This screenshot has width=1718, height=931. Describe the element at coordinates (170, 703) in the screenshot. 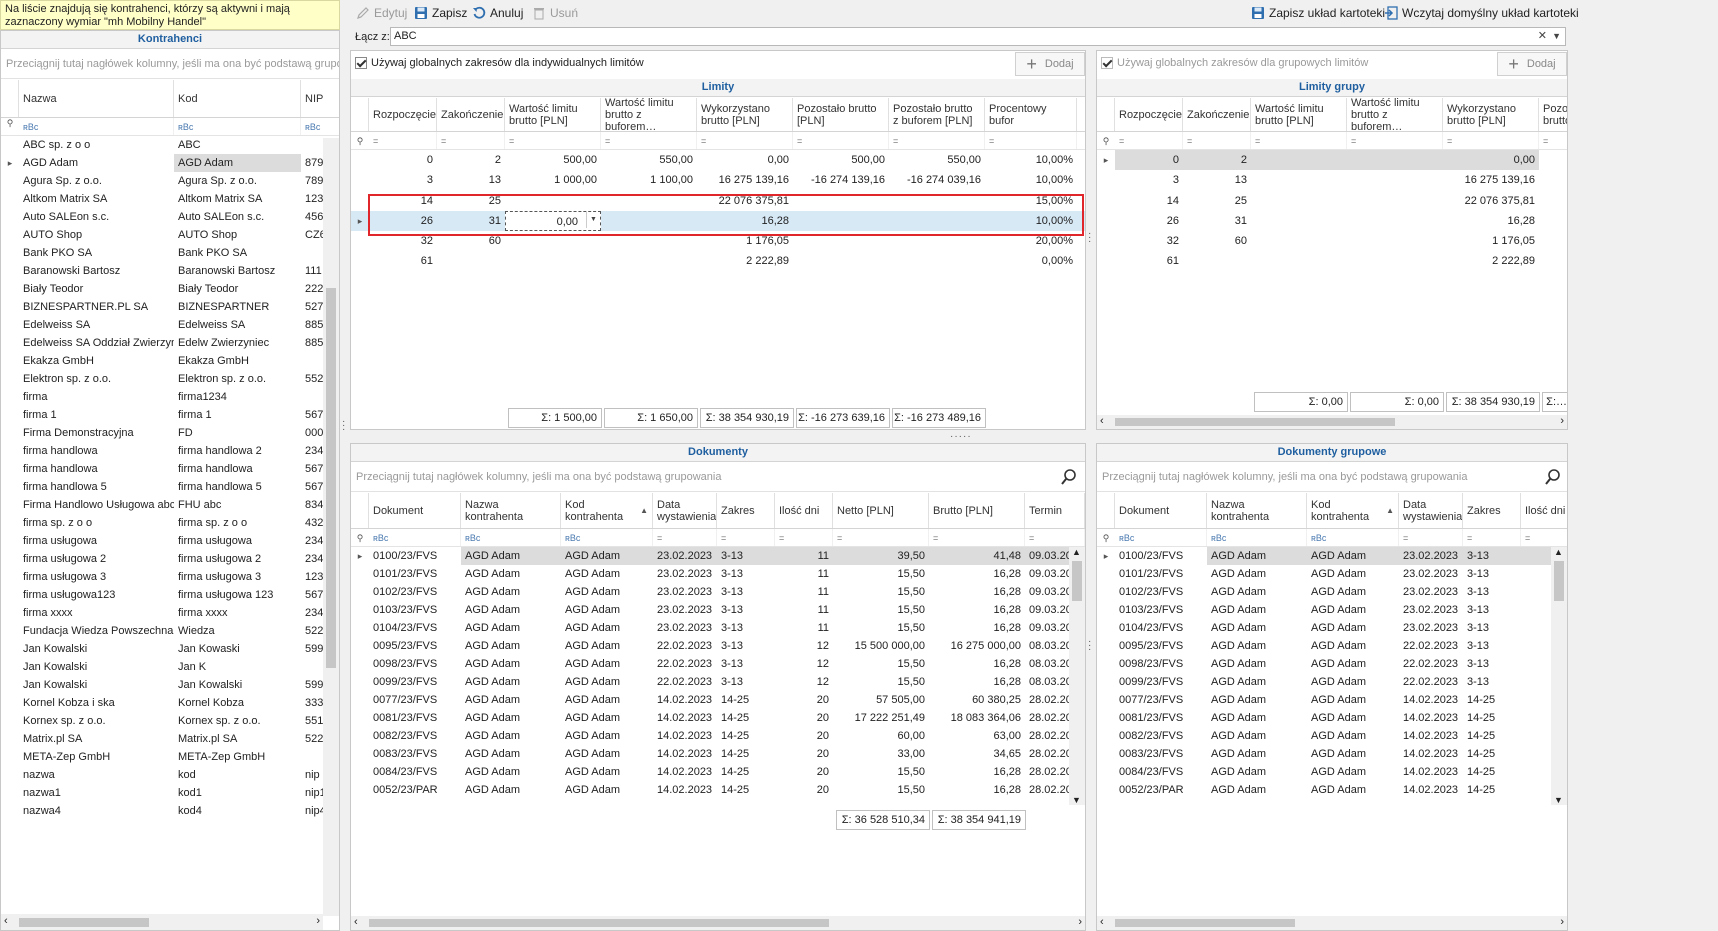

I see `table-row: Kornel Kobza i ska Kornel Kobza 333` at that location.